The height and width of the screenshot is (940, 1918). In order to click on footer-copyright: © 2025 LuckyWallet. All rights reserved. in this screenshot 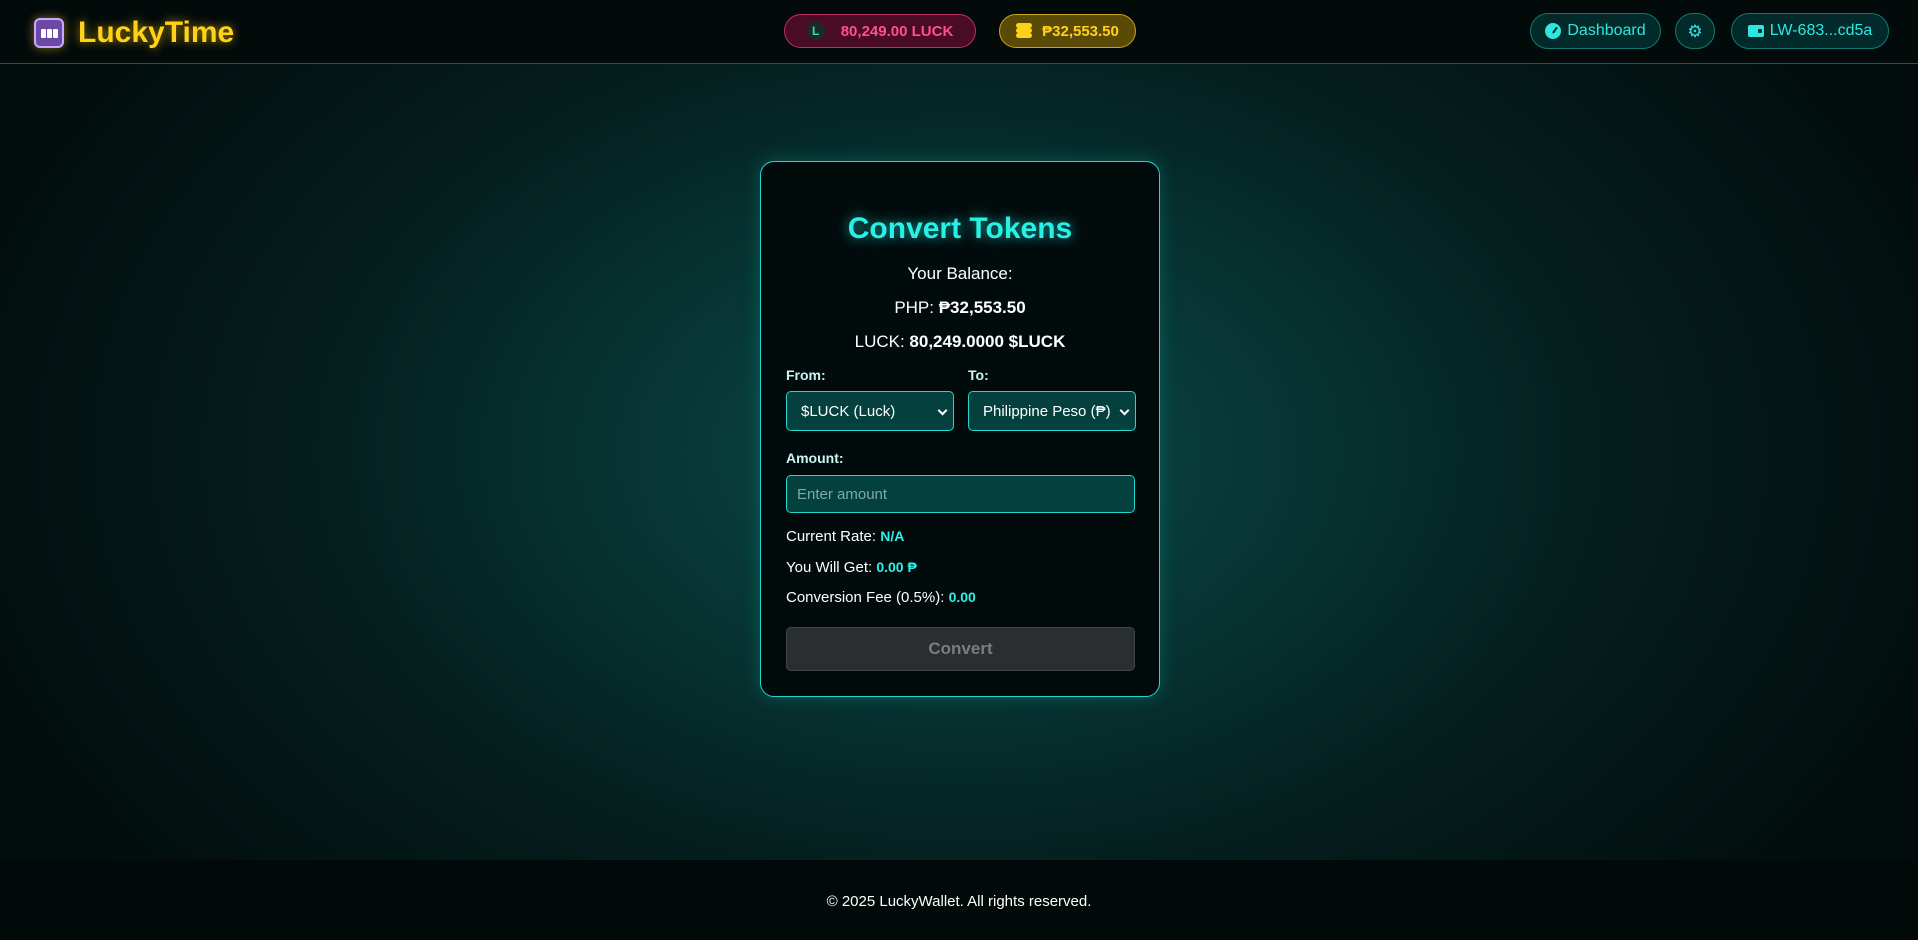, I will do `click(959, 901)`.